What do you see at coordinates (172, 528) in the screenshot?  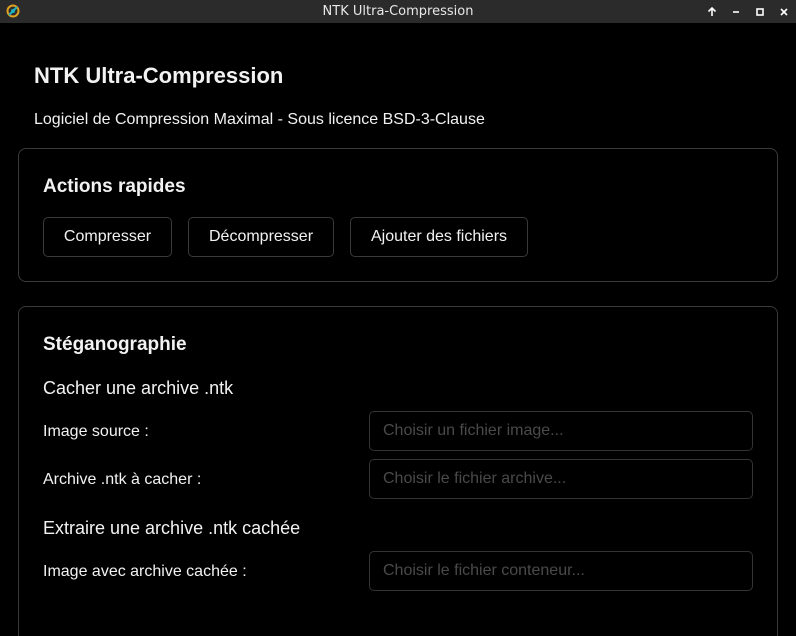 I see `extract-archive-heading: Extraire une archive .ntk cachée` at bounding box center [172, 528].